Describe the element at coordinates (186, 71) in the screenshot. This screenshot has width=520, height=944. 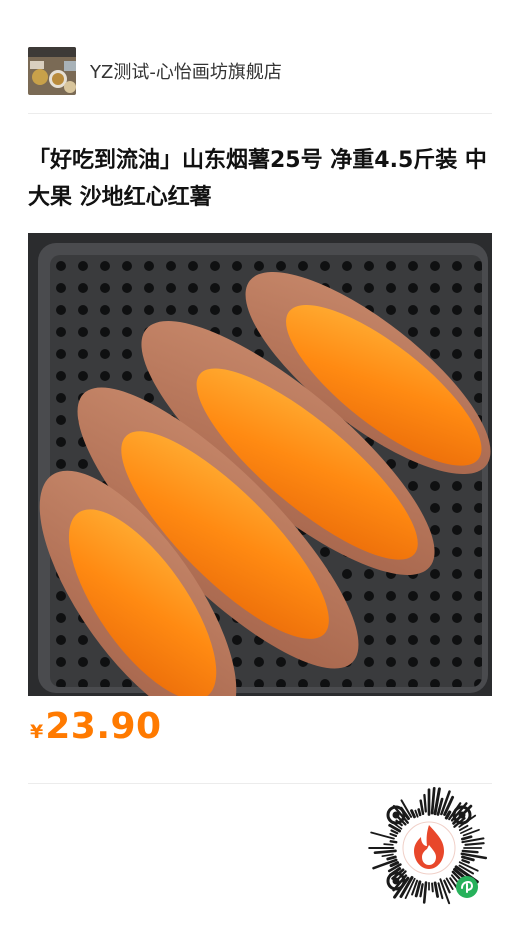
I see `shop-name: YZ测试-心怡画坊旗舰店` at that location.